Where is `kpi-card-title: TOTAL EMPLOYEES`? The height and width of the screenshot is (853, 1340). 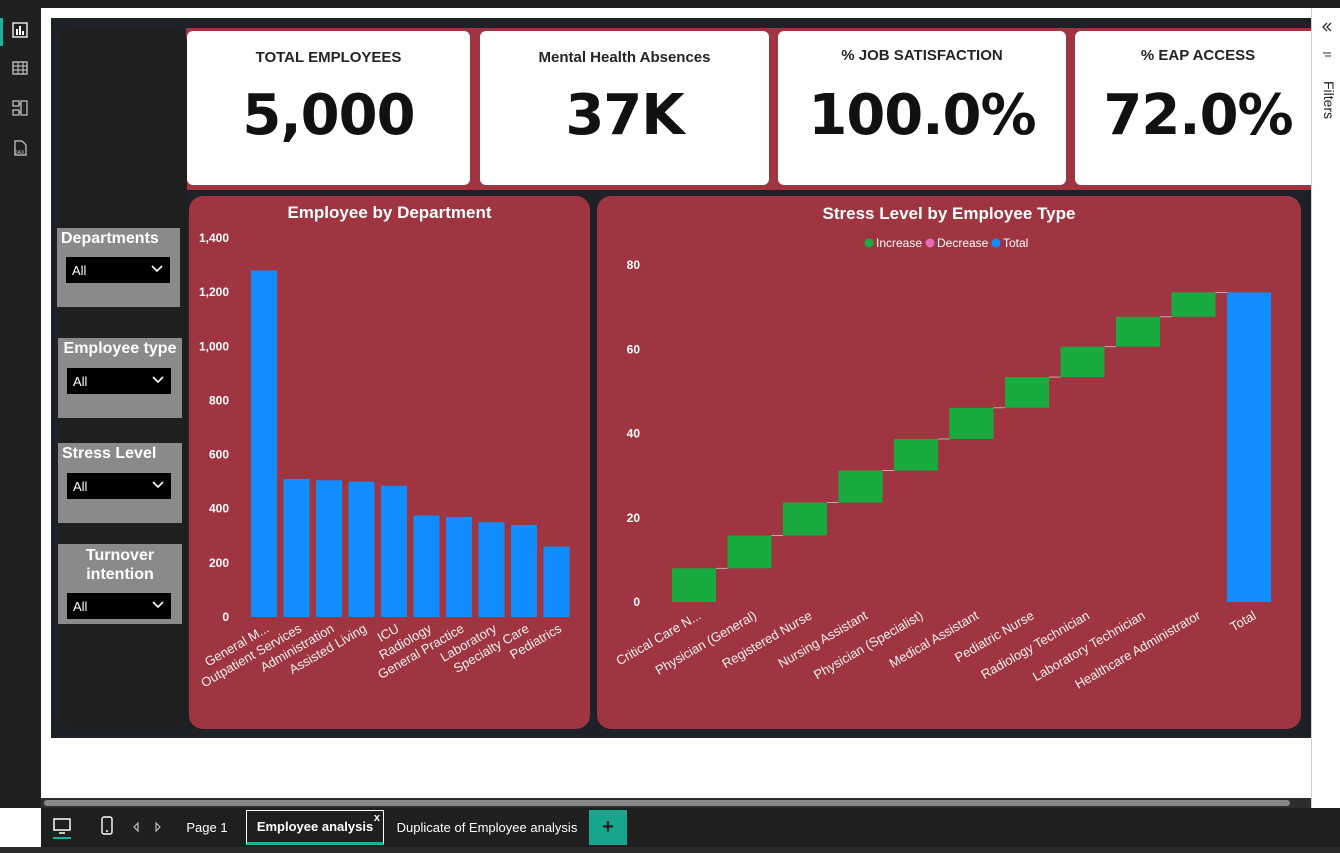 kpi-card-title: TOTAL EMPLOYEES is located at coordinates (328, 57).